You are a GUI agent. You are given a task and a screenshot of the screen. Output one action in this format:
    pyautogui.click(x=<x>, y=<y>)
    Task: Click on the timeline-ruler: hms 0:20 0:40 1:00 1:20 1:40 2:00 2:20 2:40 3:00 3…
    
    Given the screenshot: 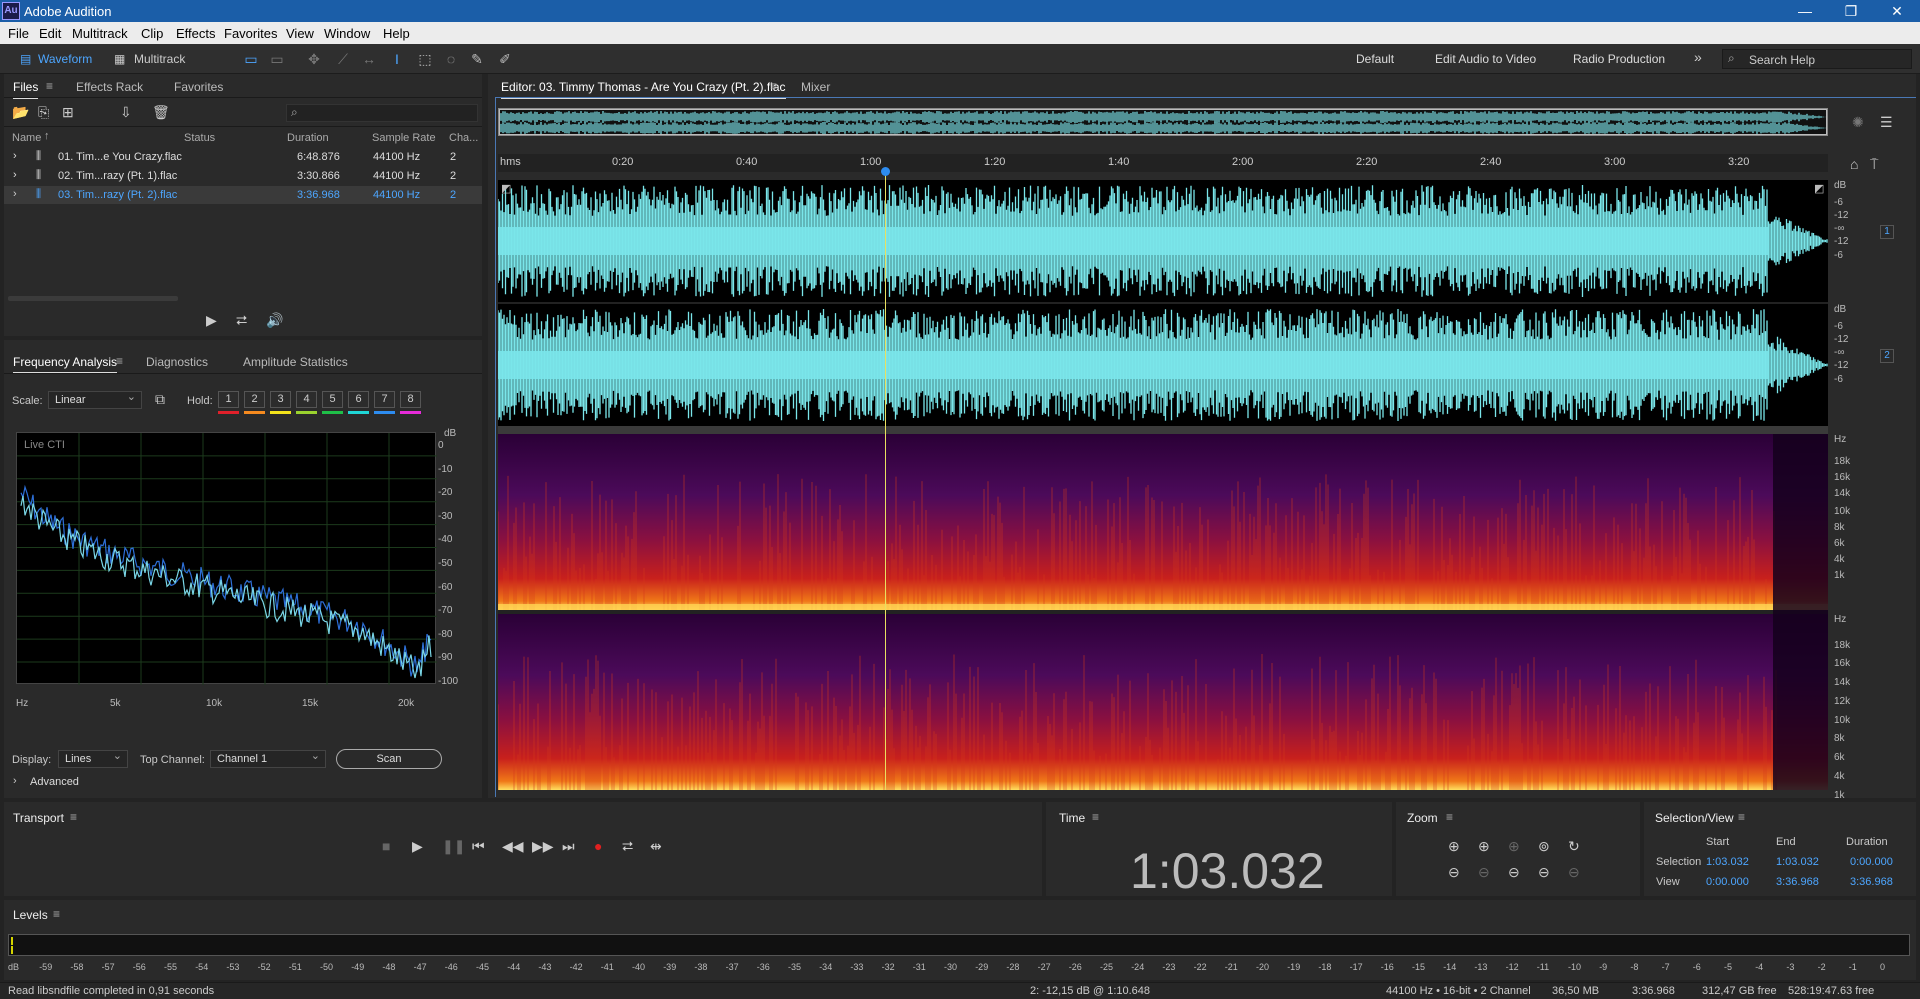 What is the action you would take?
    pyautogui.click(x=1163, y=163)
    